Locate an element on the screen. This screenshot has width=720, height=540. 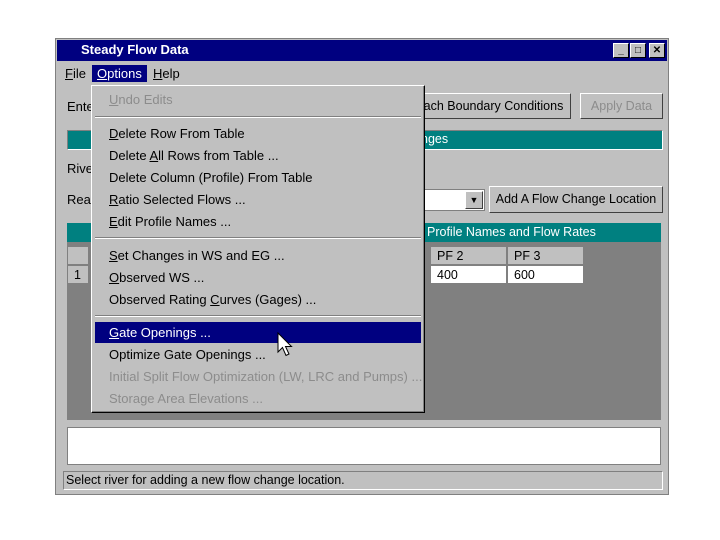
app-icon is located at coordinates (69, 50).